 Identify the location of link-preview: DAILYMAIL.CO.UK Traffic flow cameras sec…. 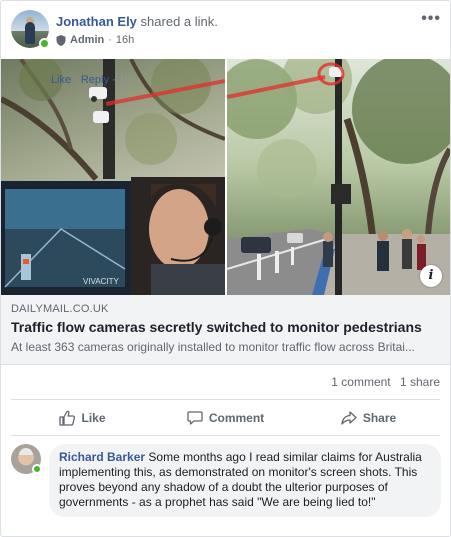
(225, 330).